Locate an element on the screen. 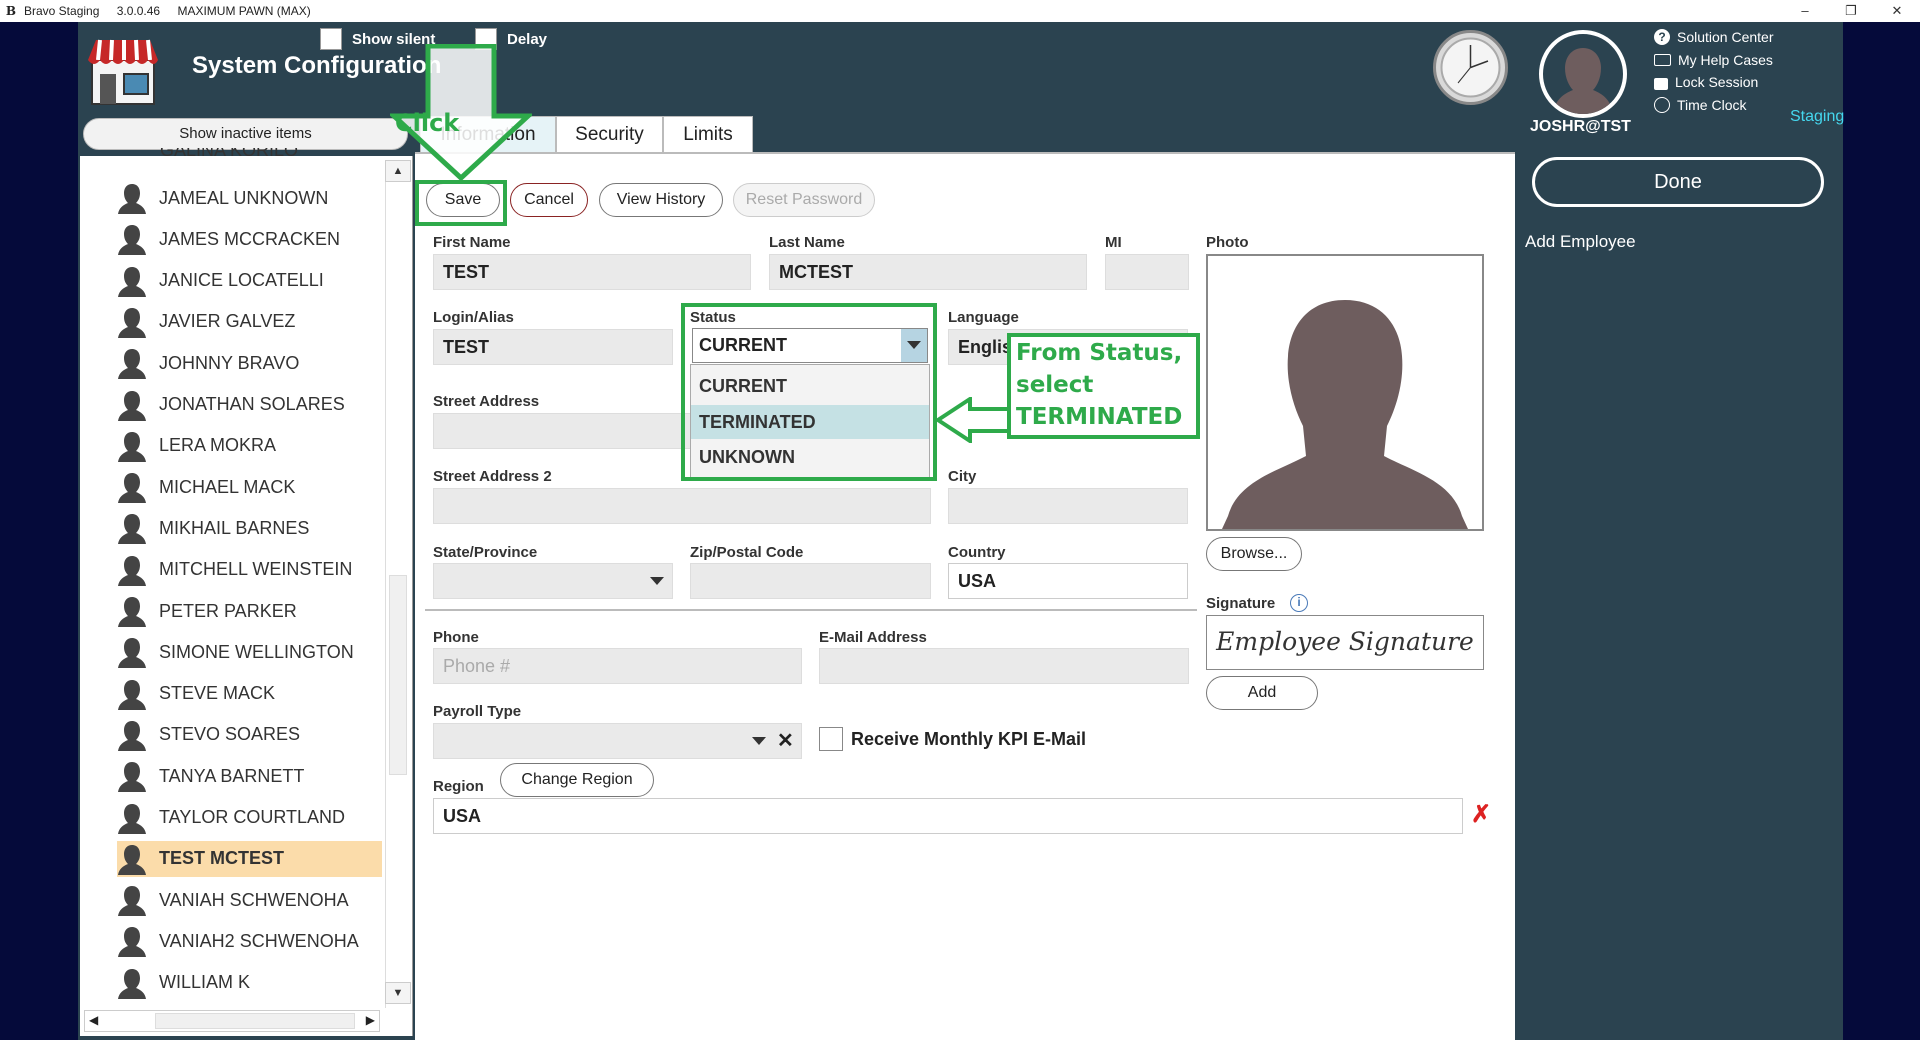 The height and width of the screenshot is (1040, 1920). cancel-button: Cancel is located at coordinates (549, 200).